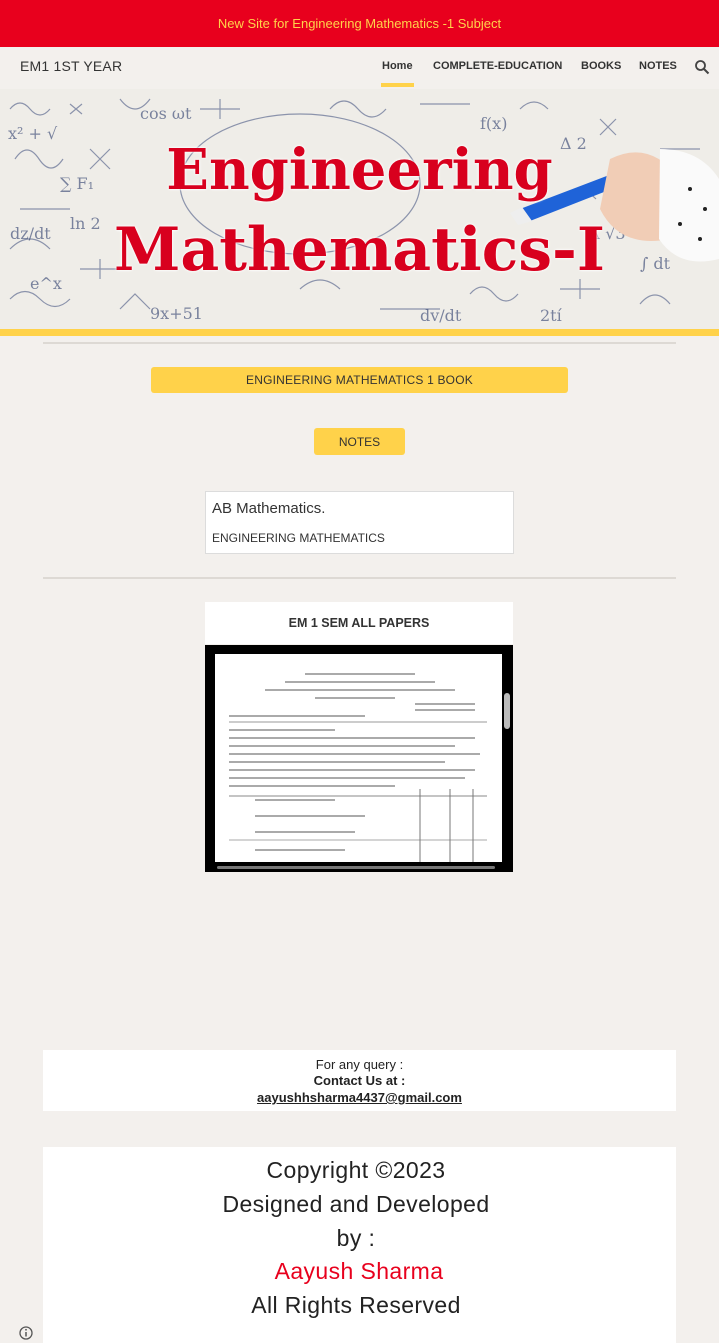 The width and height of the screenshot is (719, 1343). Describe the element at coordinates (359, 1097) in the screenshot. I see `contact-email-link: aayushhsharma4437@gmail.com` at that location.